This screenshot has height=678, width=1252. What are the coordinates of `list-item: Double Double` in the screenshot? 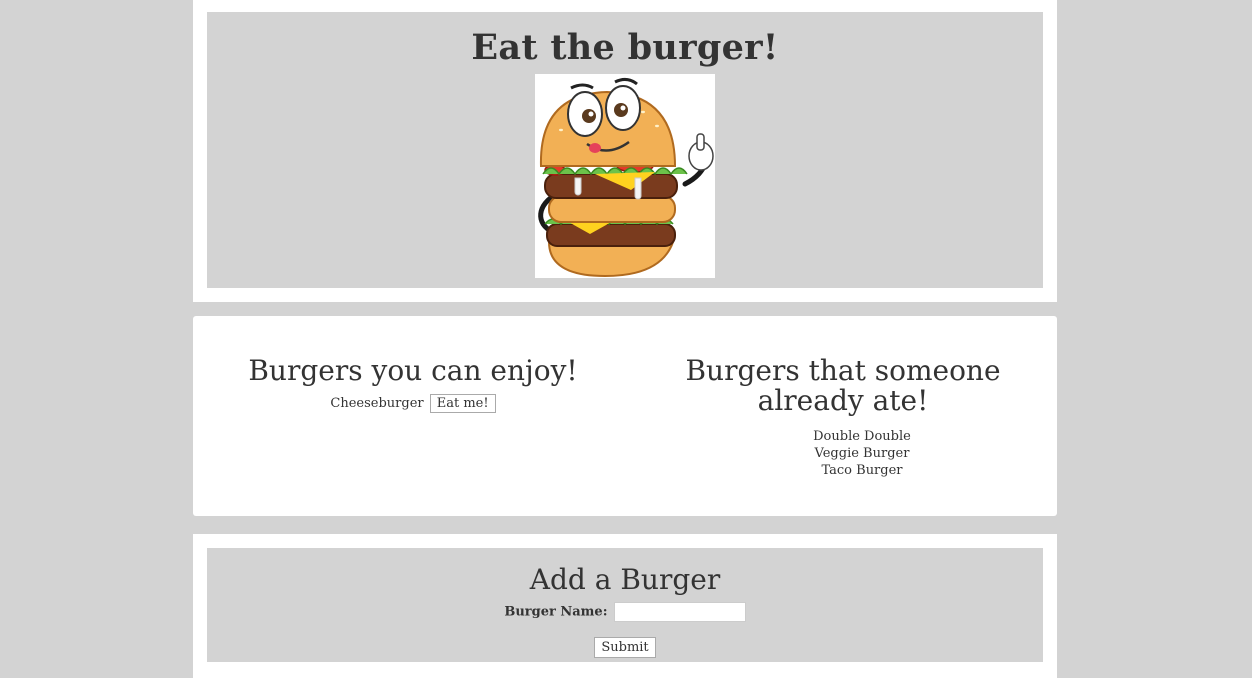 It's located at (862, 436).